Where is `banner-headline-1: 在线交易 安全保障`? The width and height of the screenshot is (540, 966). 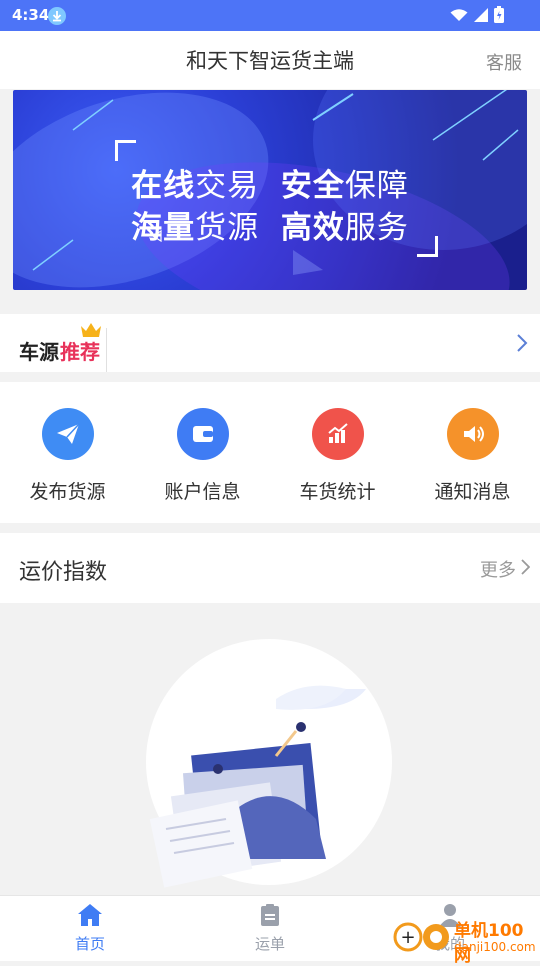 banner-headline-1: 在线交易 安全保障 is located at coordinates (270, 186).